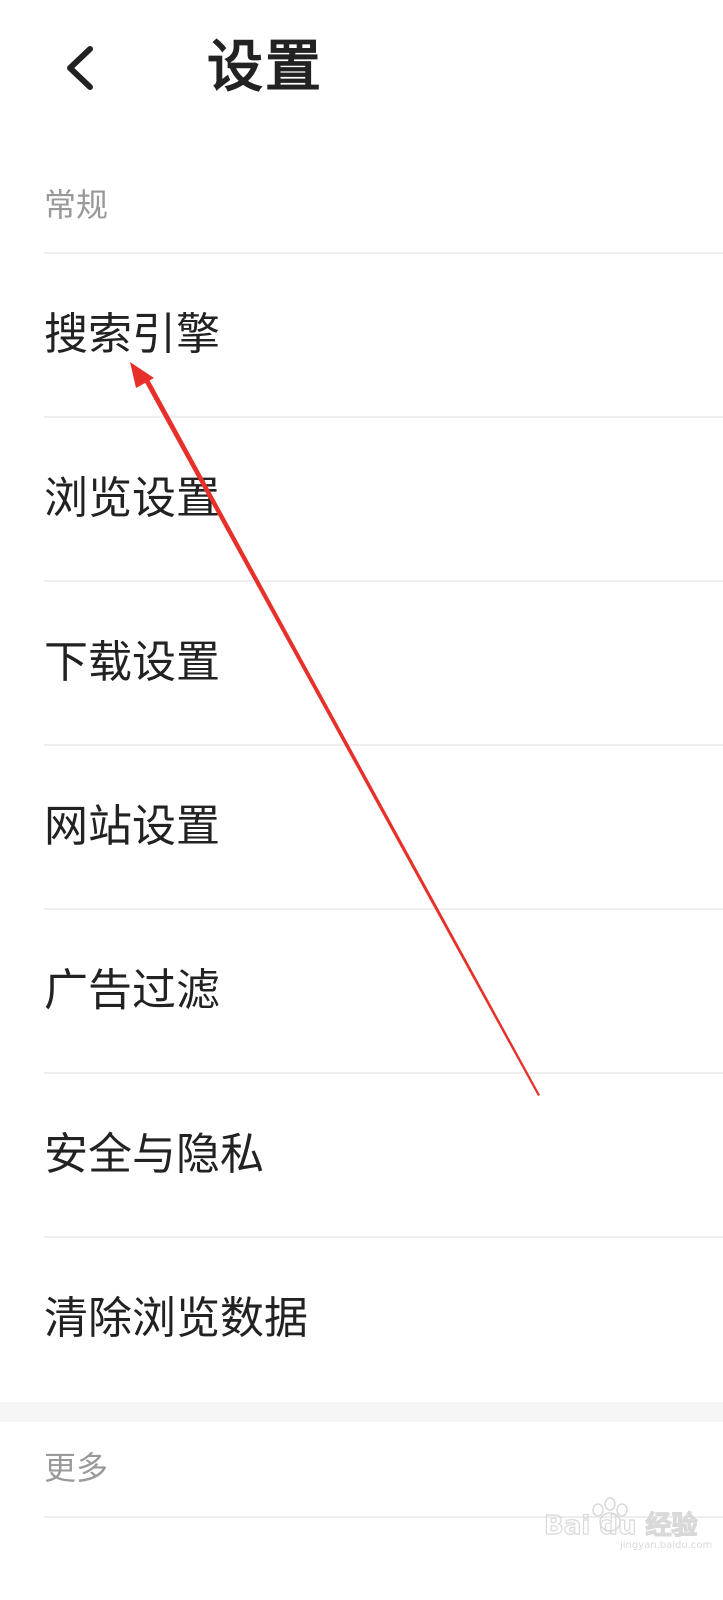  I want to click on page-title: 设置, so click(265, 67).